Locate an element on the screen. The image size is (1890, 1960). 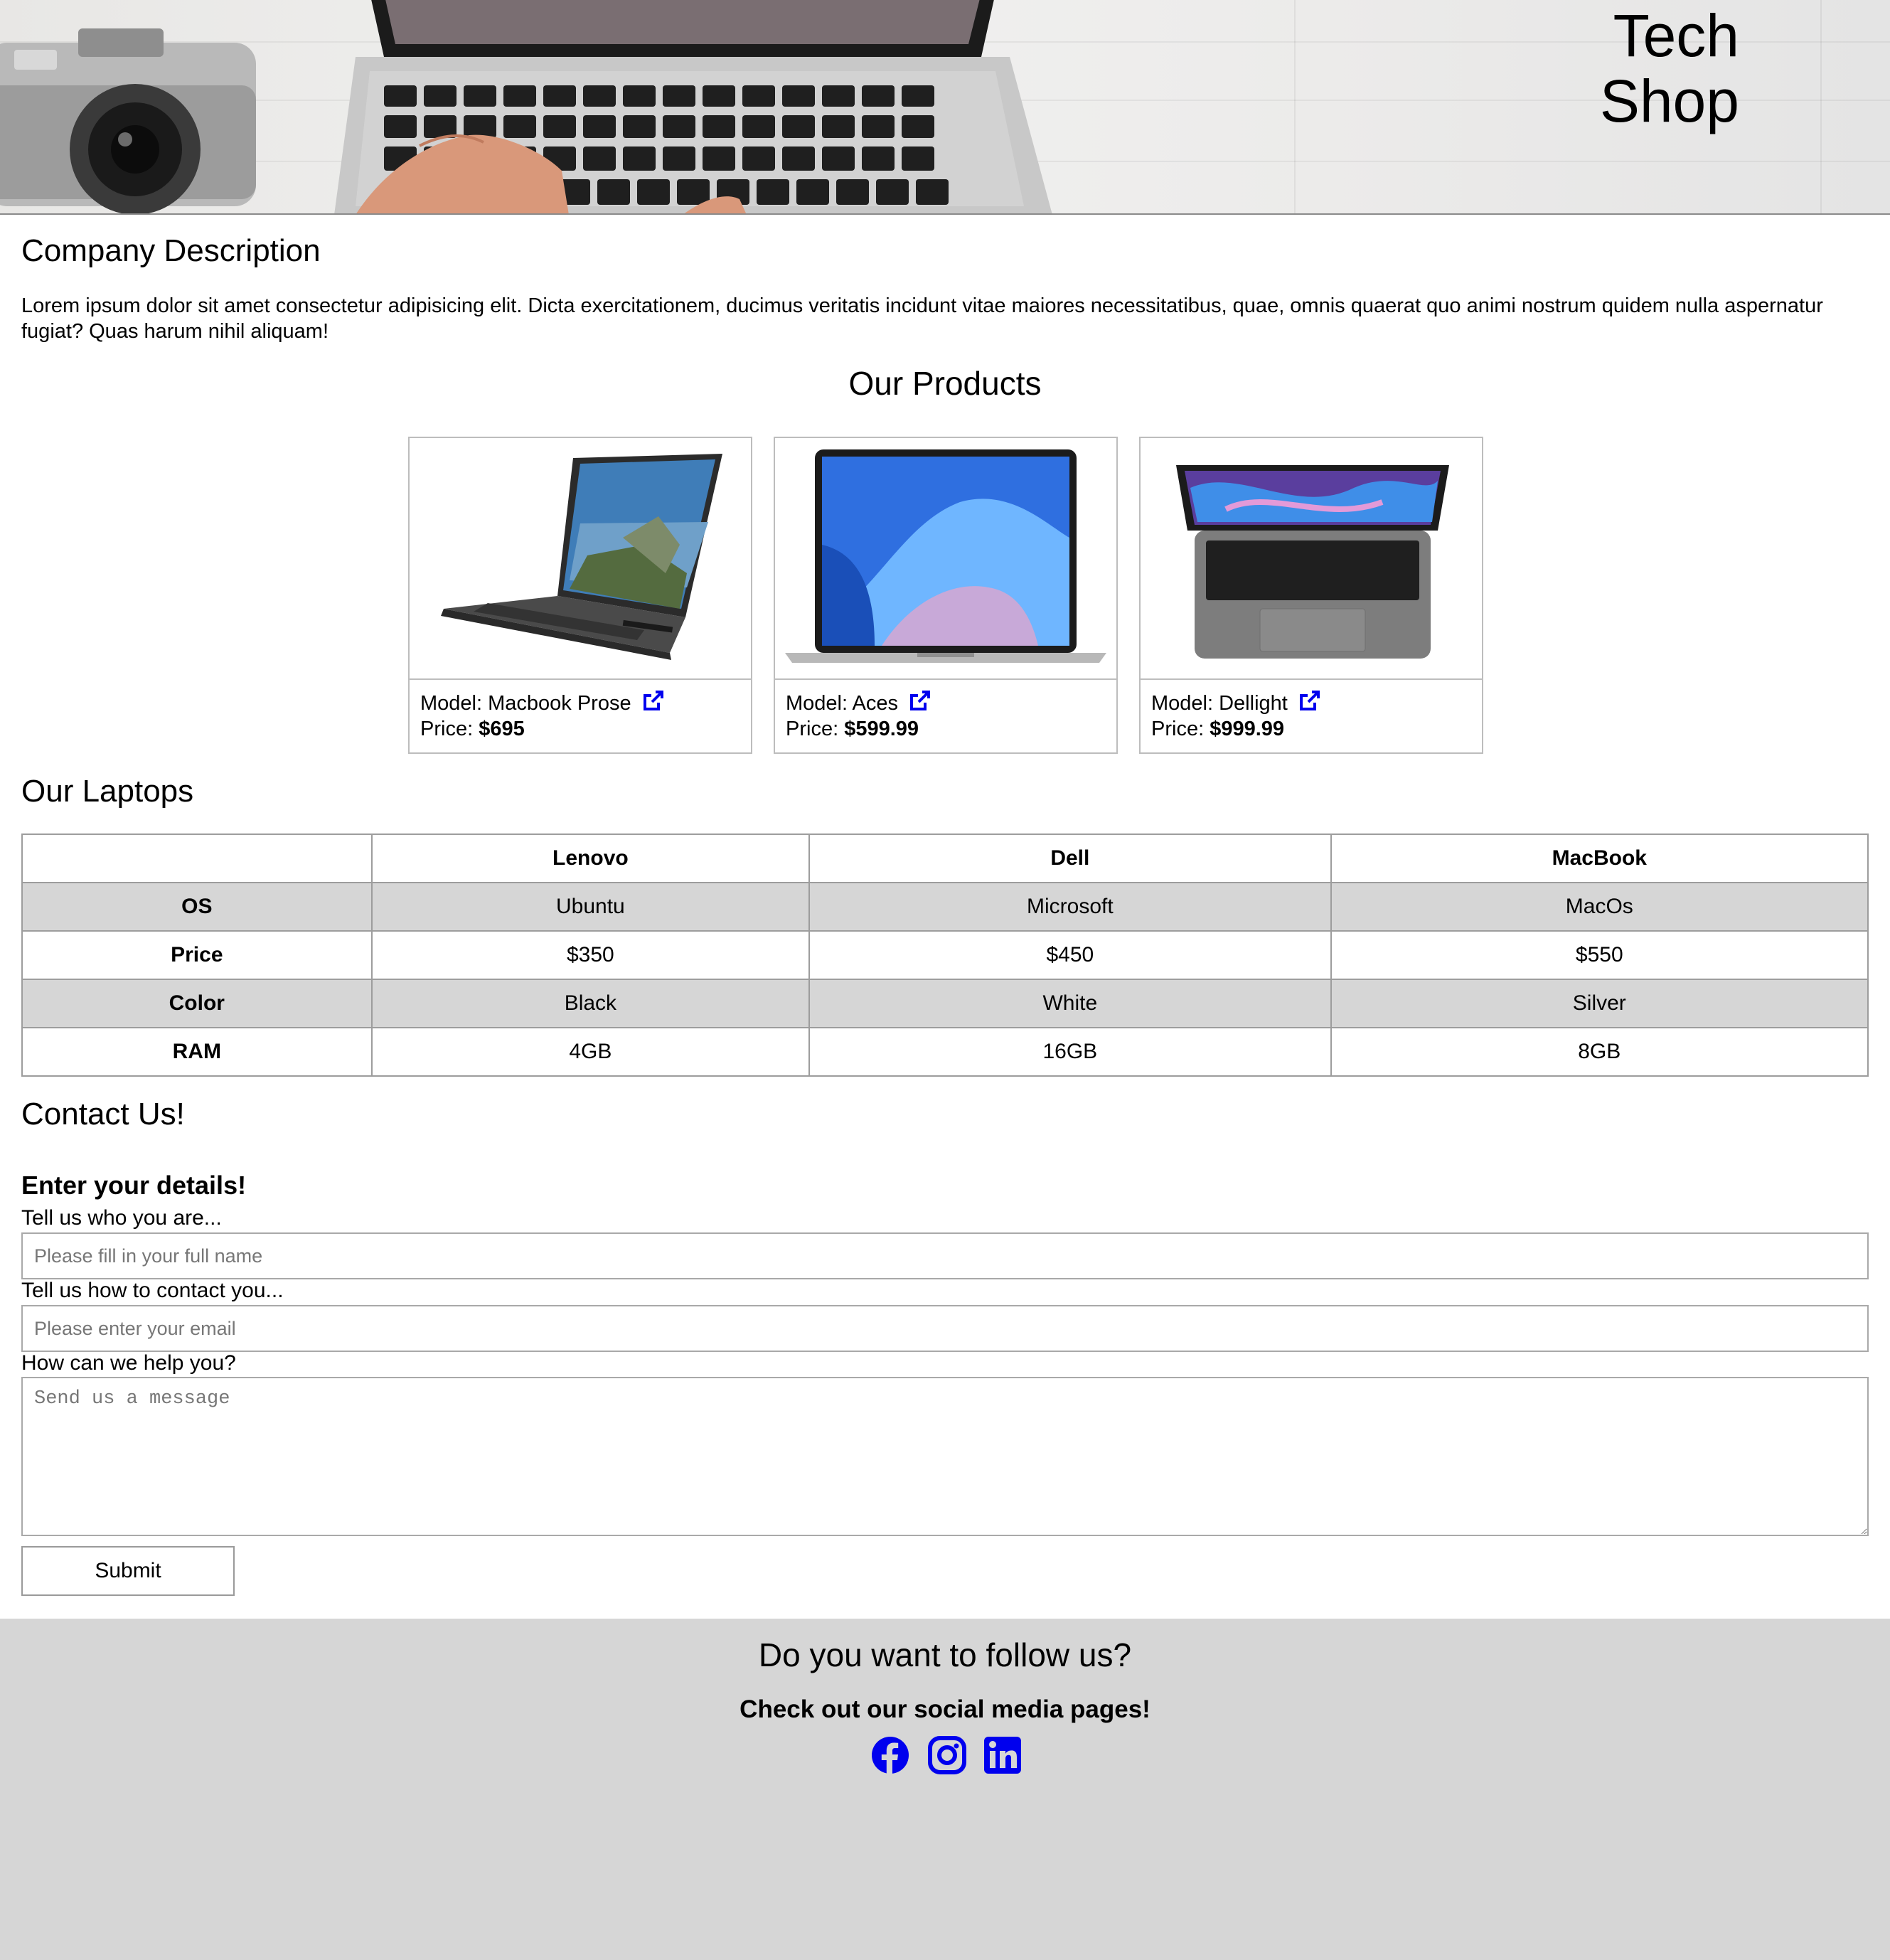
message-label: How can we help you? is located at coordinates (128, 1363).